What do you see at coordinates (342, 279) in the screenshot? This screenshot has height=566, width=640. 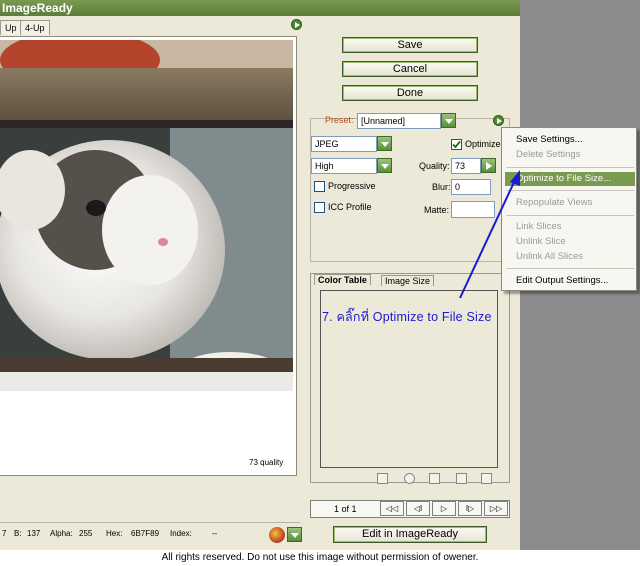 I see `tab-color-table: Color Table` at bounding box center [342, 279].